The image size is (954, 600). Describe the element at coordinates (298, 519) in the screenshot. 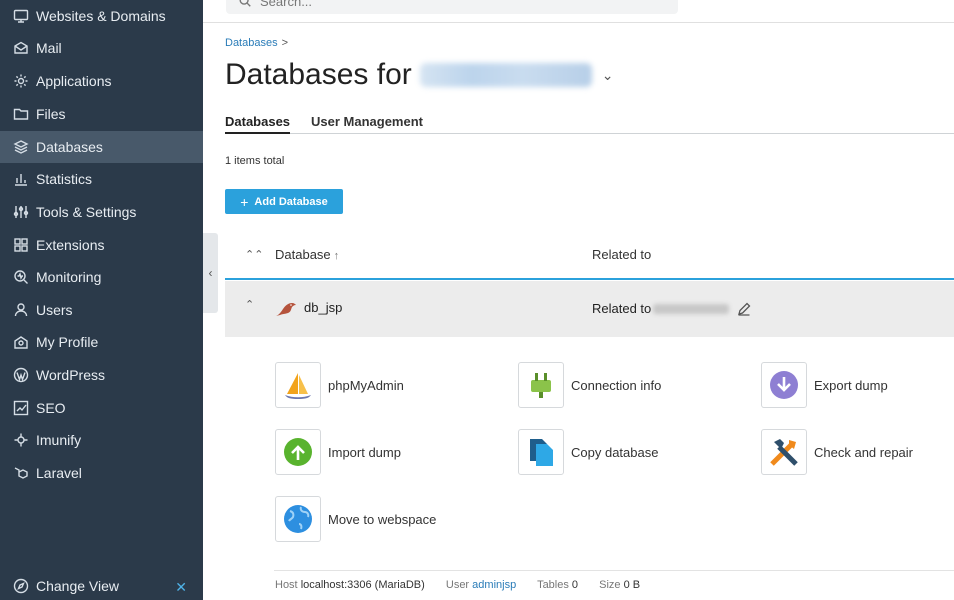

I see `globe-icon` at that location.